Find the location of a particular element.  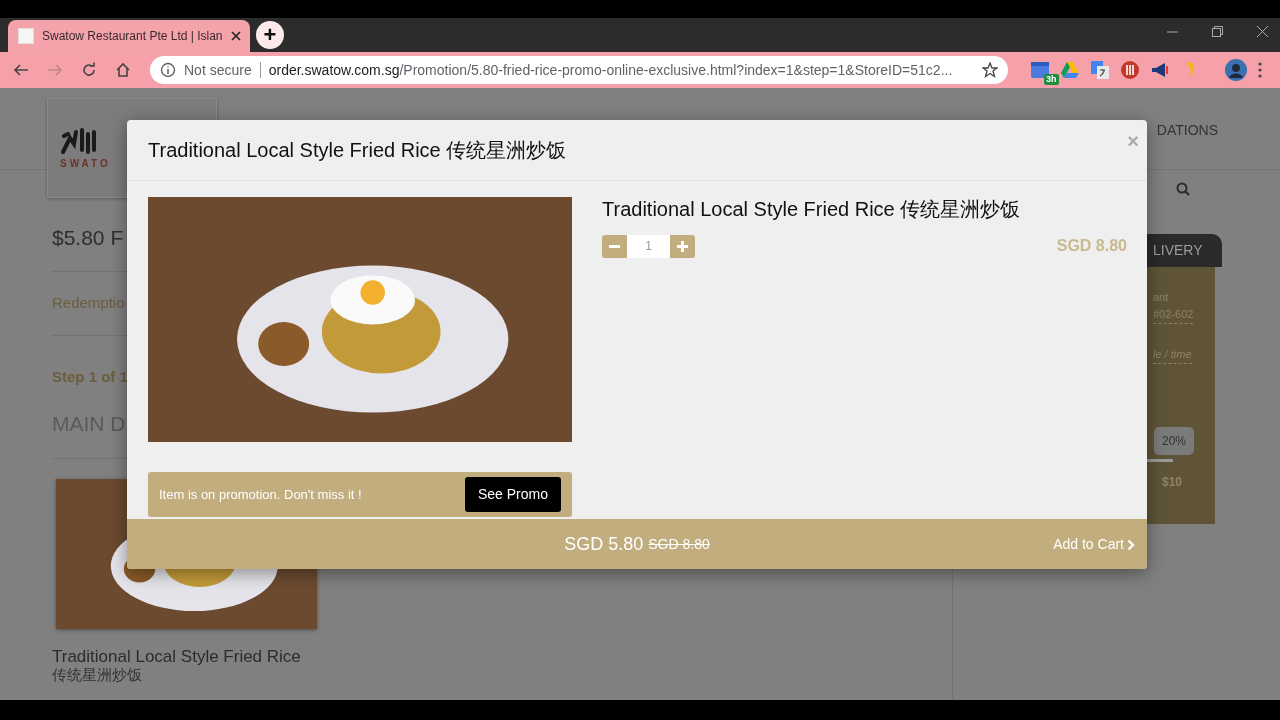

item-price: SGD 8.80 is located at coordinates (1091, 246).